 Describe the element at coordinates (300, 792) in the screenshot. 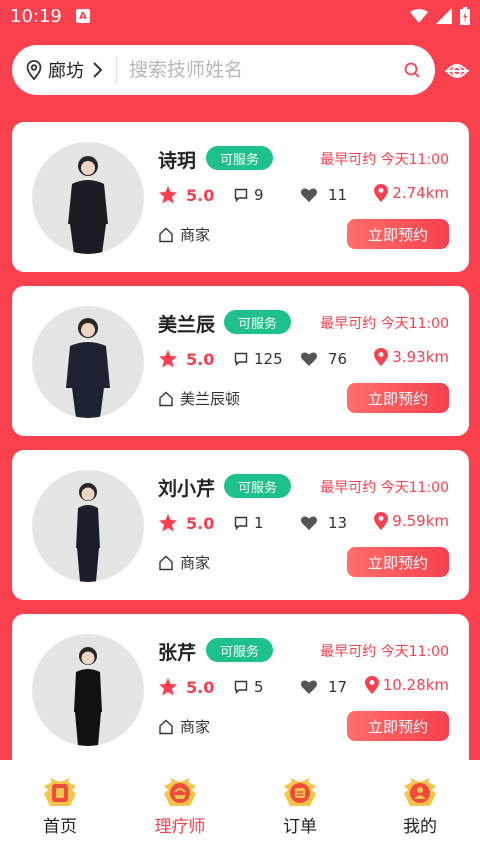

I see `orders-tab-icon` at that location.